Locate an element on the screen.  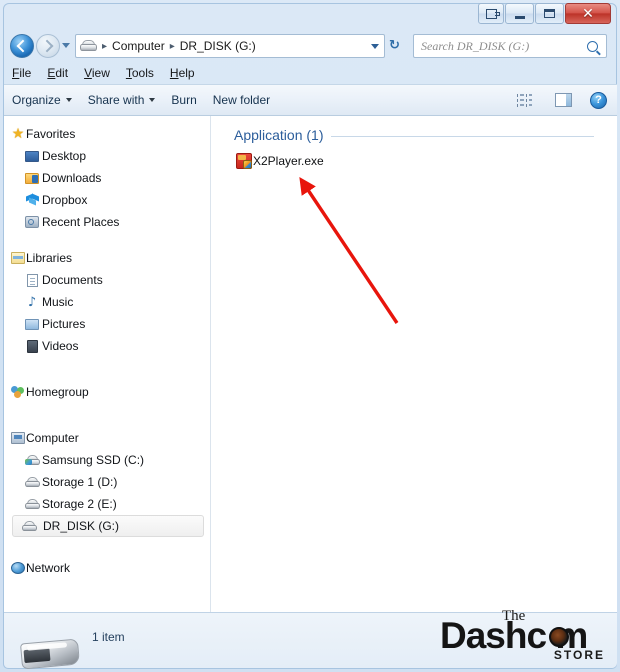
file-name: X2Player.exe is located at coordinates (288, 161).